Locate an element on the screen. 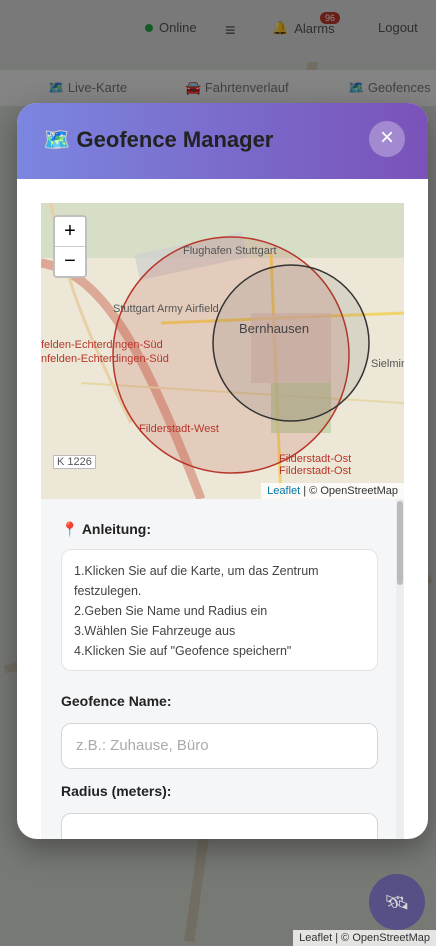 Image resolution: width=436 pixels, height=946 pixels. instruction-line: festzulegen. is located at coordinates (108, 591).